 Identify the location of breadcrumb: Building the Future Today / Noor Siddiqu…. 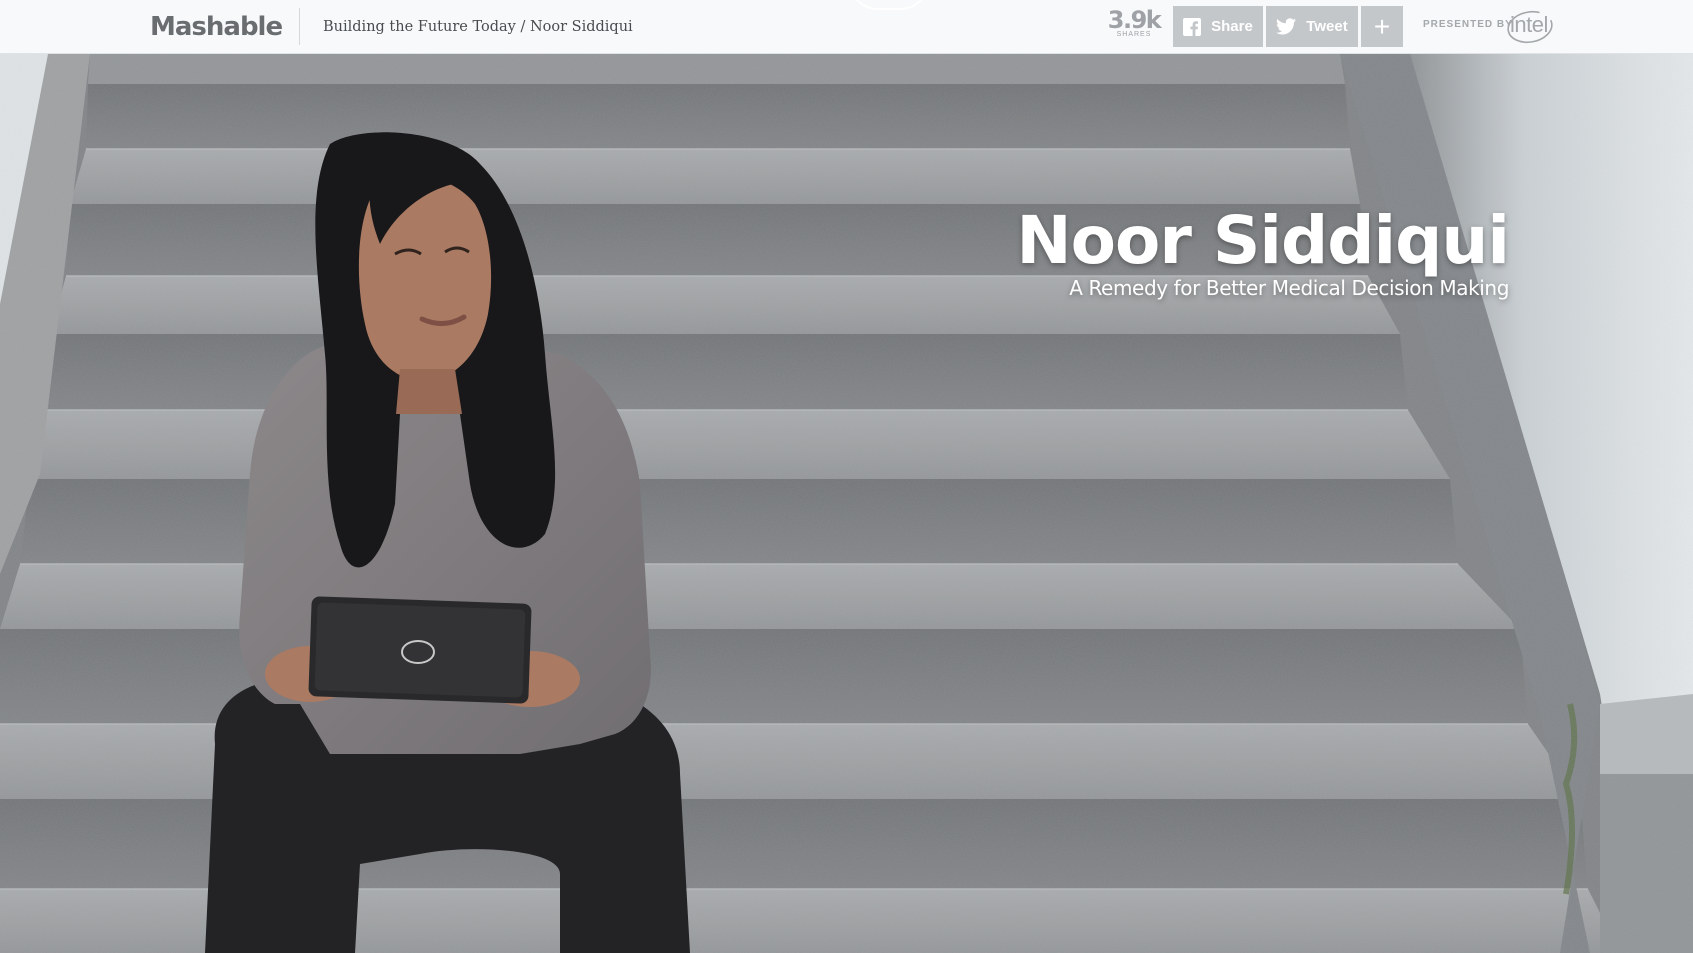
(478, 27).